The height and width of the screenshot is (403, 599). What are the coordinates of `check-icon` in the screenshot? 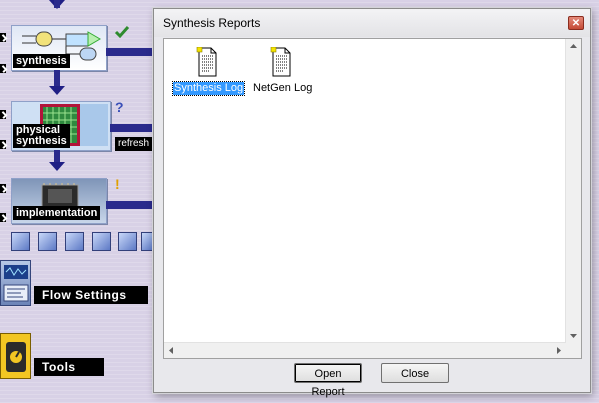 It's located at (122, 32).